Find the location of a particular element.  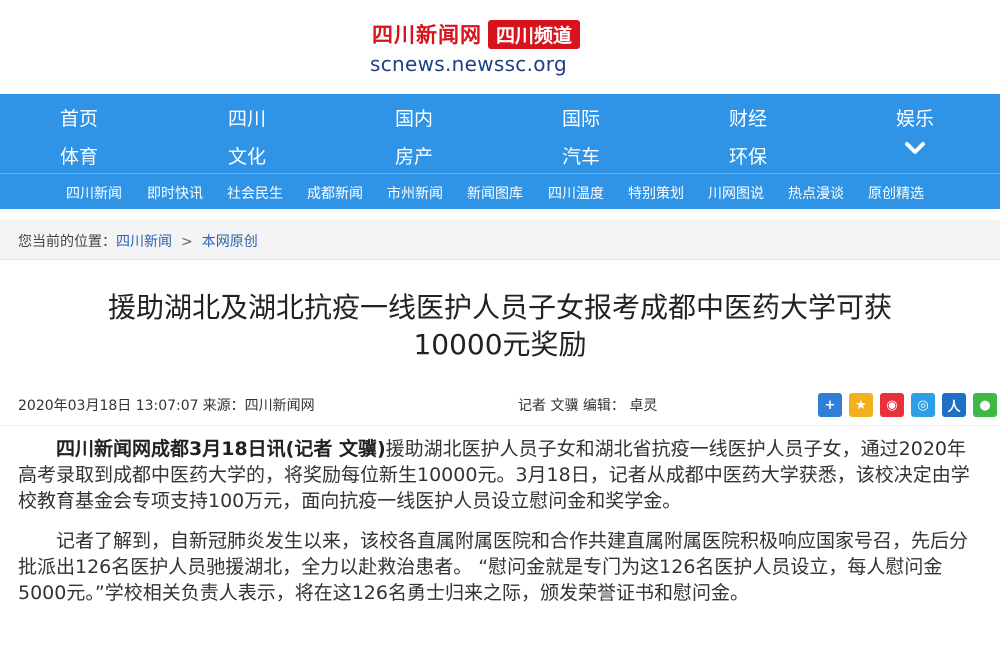

nav-item-domestic: 国内 is located at coordinates (414, 117).